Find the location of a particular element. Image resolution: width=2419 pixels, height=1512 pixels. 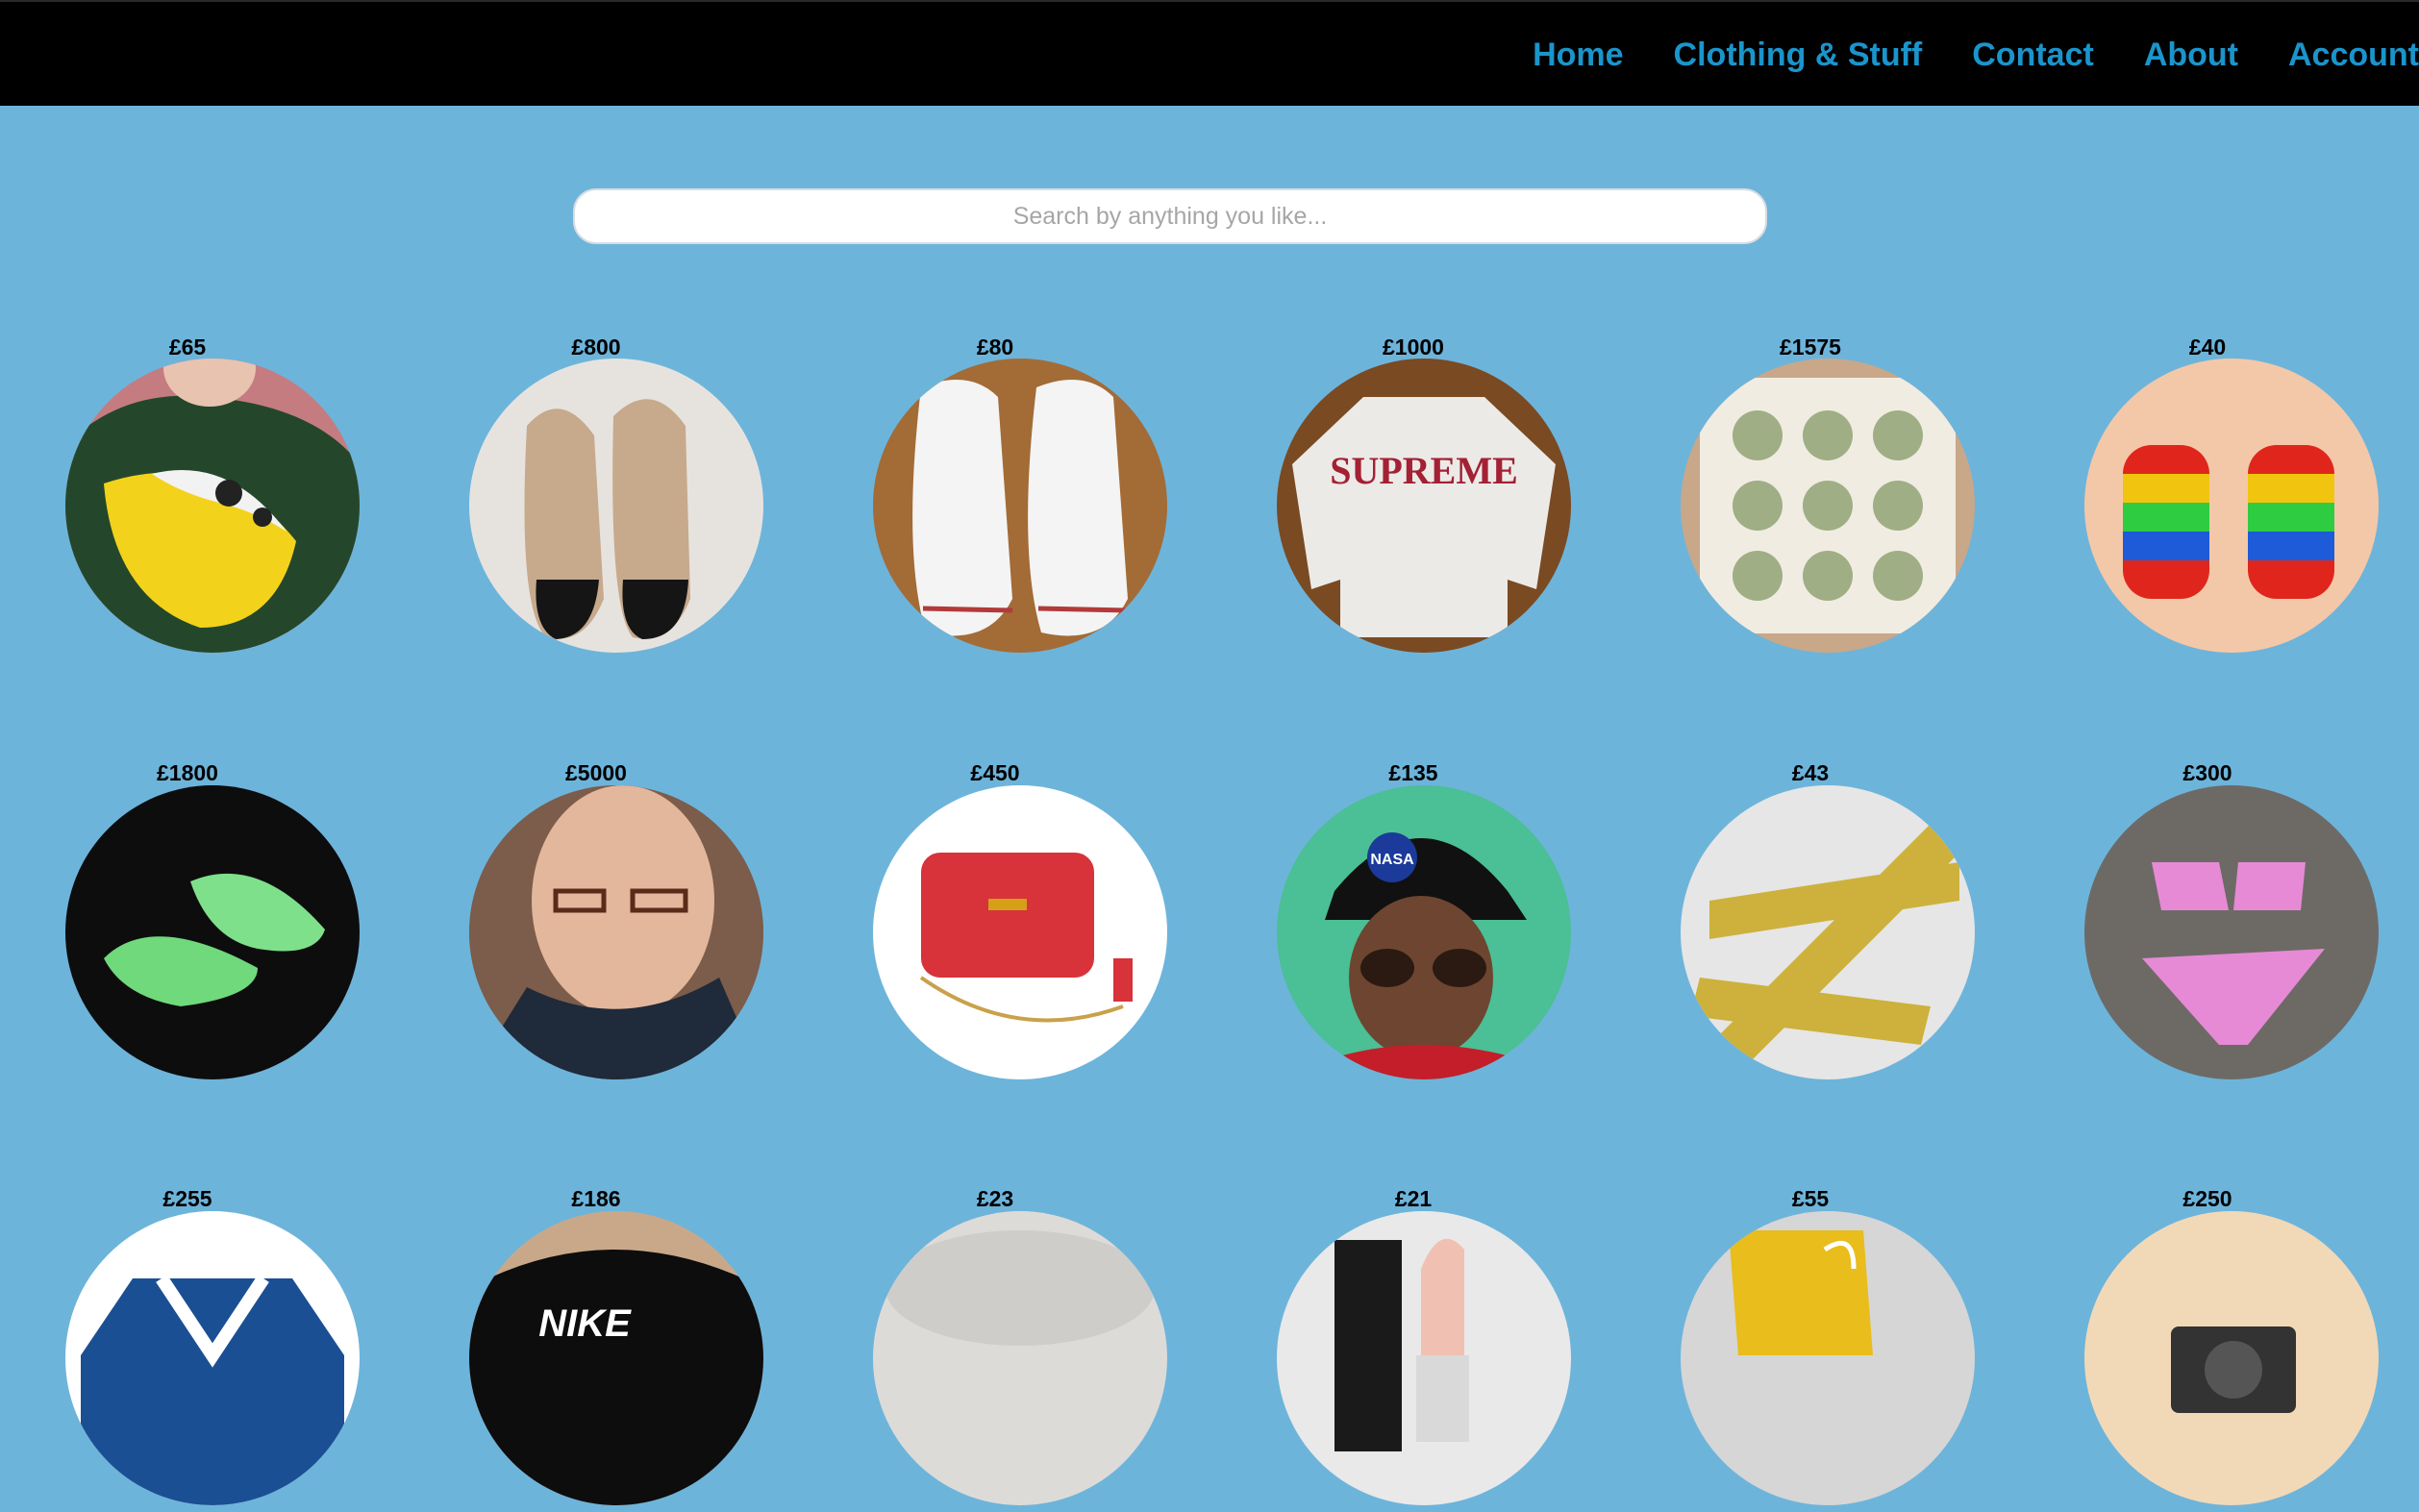

product-card: £40 is located at coordinates (2232, 496).